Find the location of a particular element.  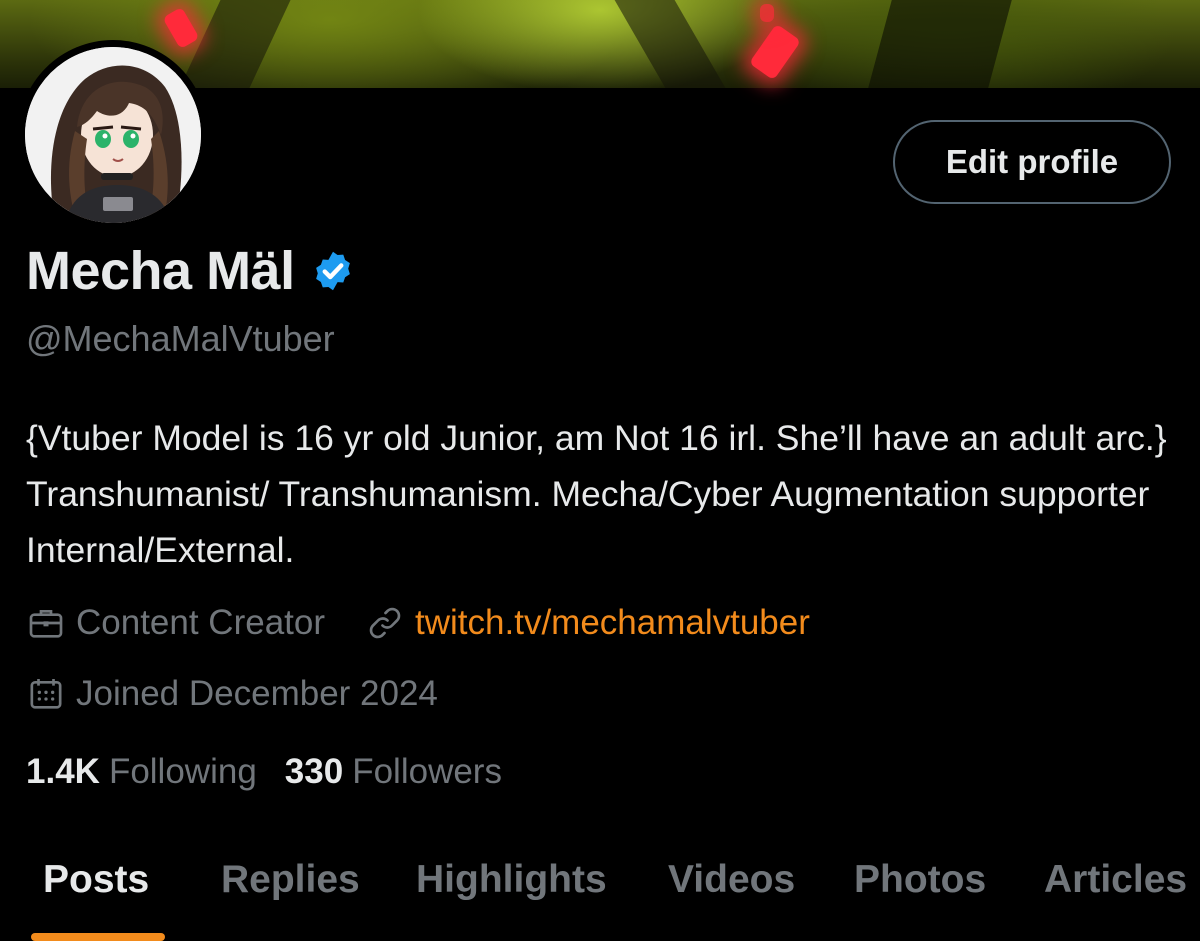

tab-highlights: Highlights is located at coordinates (511, 880).